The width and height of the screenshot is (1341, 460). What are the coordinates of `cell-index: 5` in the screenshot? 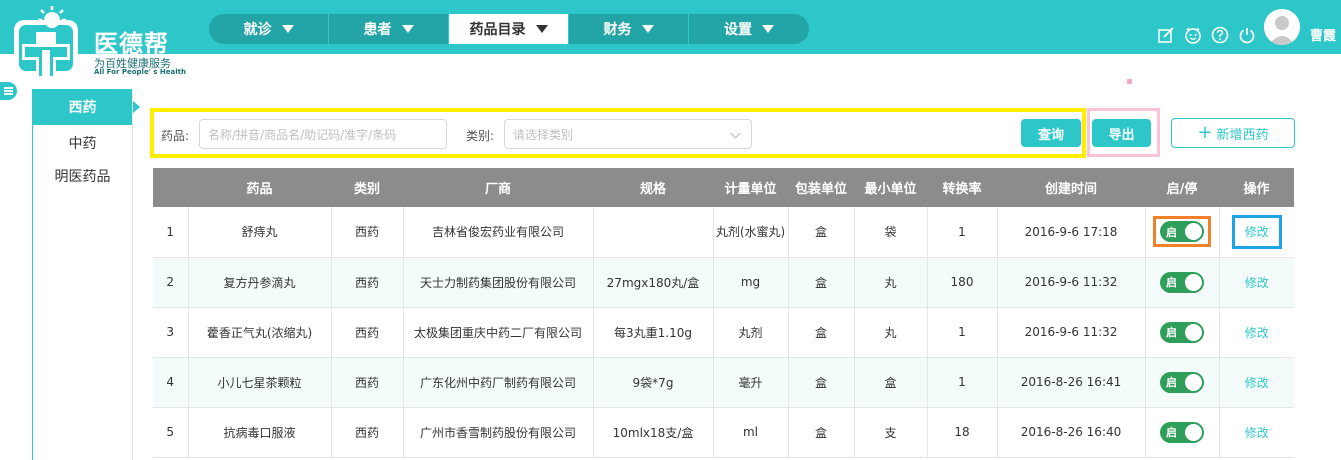 It's located at (170, 432).